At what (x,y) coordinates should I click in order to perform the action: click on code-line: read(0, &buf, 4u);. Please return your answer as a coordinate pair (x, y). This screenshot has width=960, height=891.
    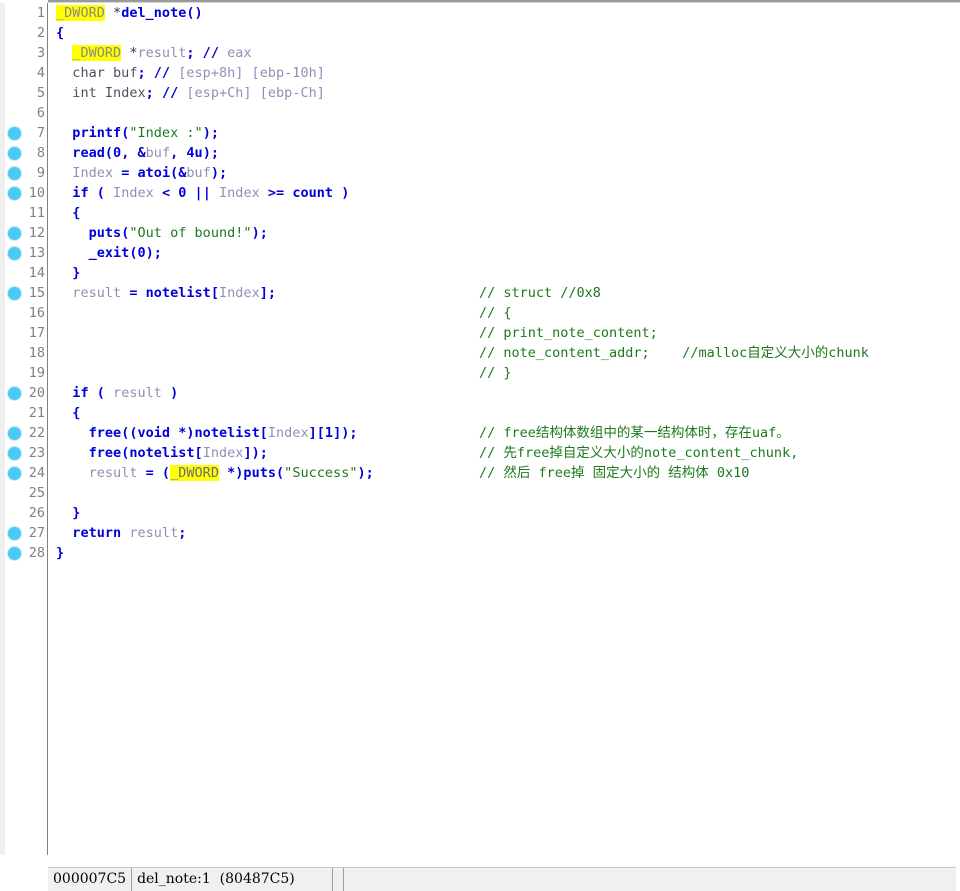
    Looking at the image, I should click on (137, 153).